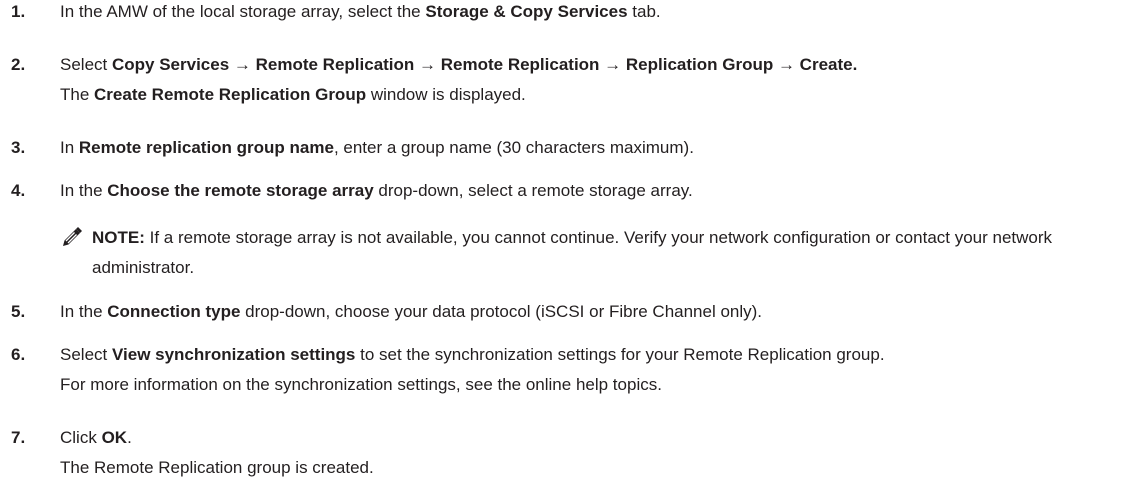 The image size is (1133, 493). What do you see at coordinates (174, 311) in the screenshot?
I see `ui-term: Connection type` at bounding box center [174, 311].